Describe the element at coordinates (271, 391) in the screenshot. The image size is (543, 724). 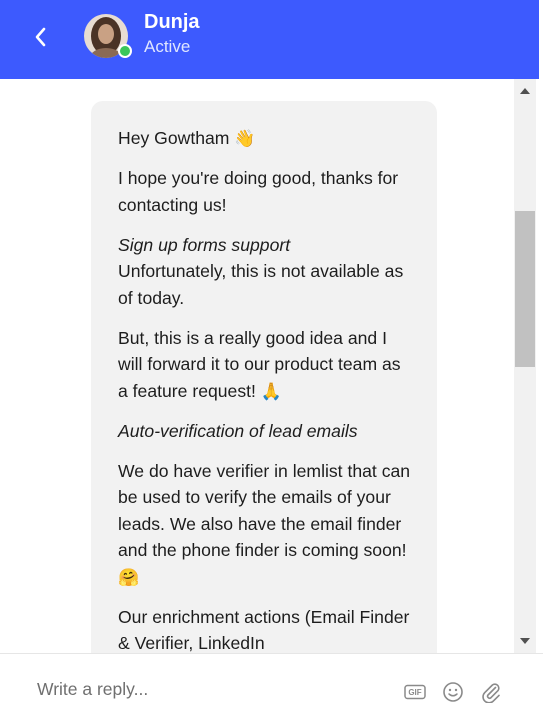
I see `folded-hands-emoji: 🙏` at that location.